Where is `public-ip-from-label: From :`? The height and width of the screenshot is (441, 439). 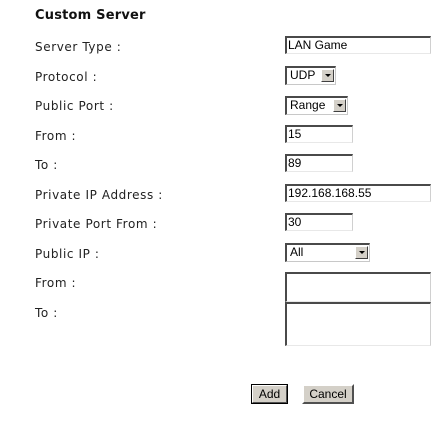
public-ip-from-label: From : is located at coordinates (56, 283).